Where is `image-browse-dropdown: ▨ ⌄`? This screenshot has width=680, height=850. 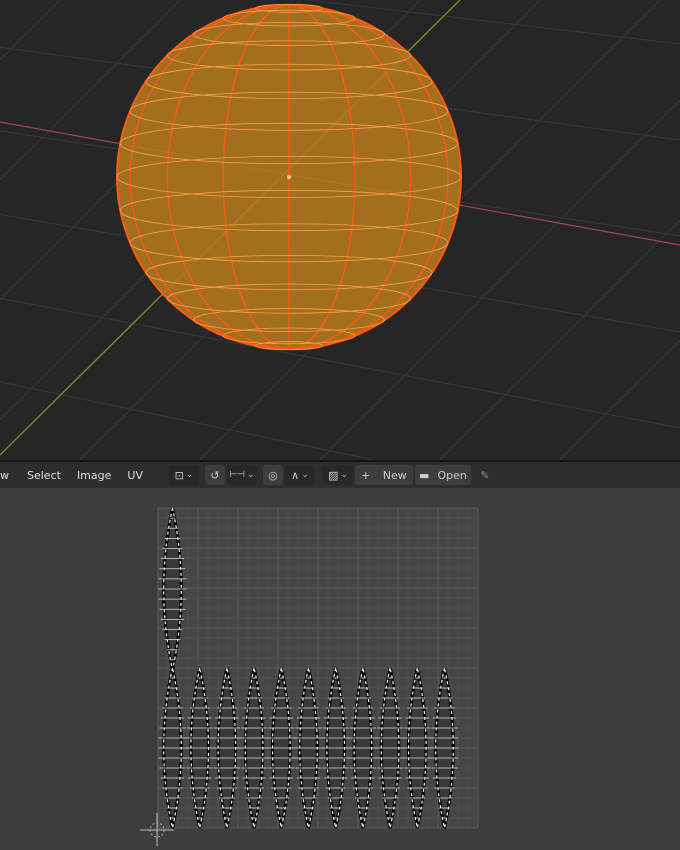 image-browse-dropdown: ▨ ⌄ is located at coordinates (337, 475).